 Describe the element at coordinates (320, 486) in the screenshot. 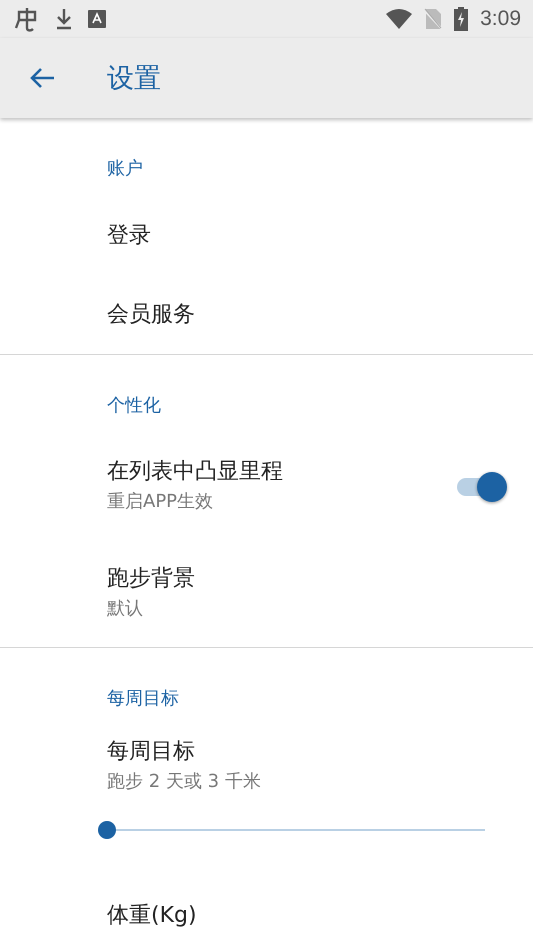

I see `settings-item: 在列表中凸显里程 重启APP生效` at that location.